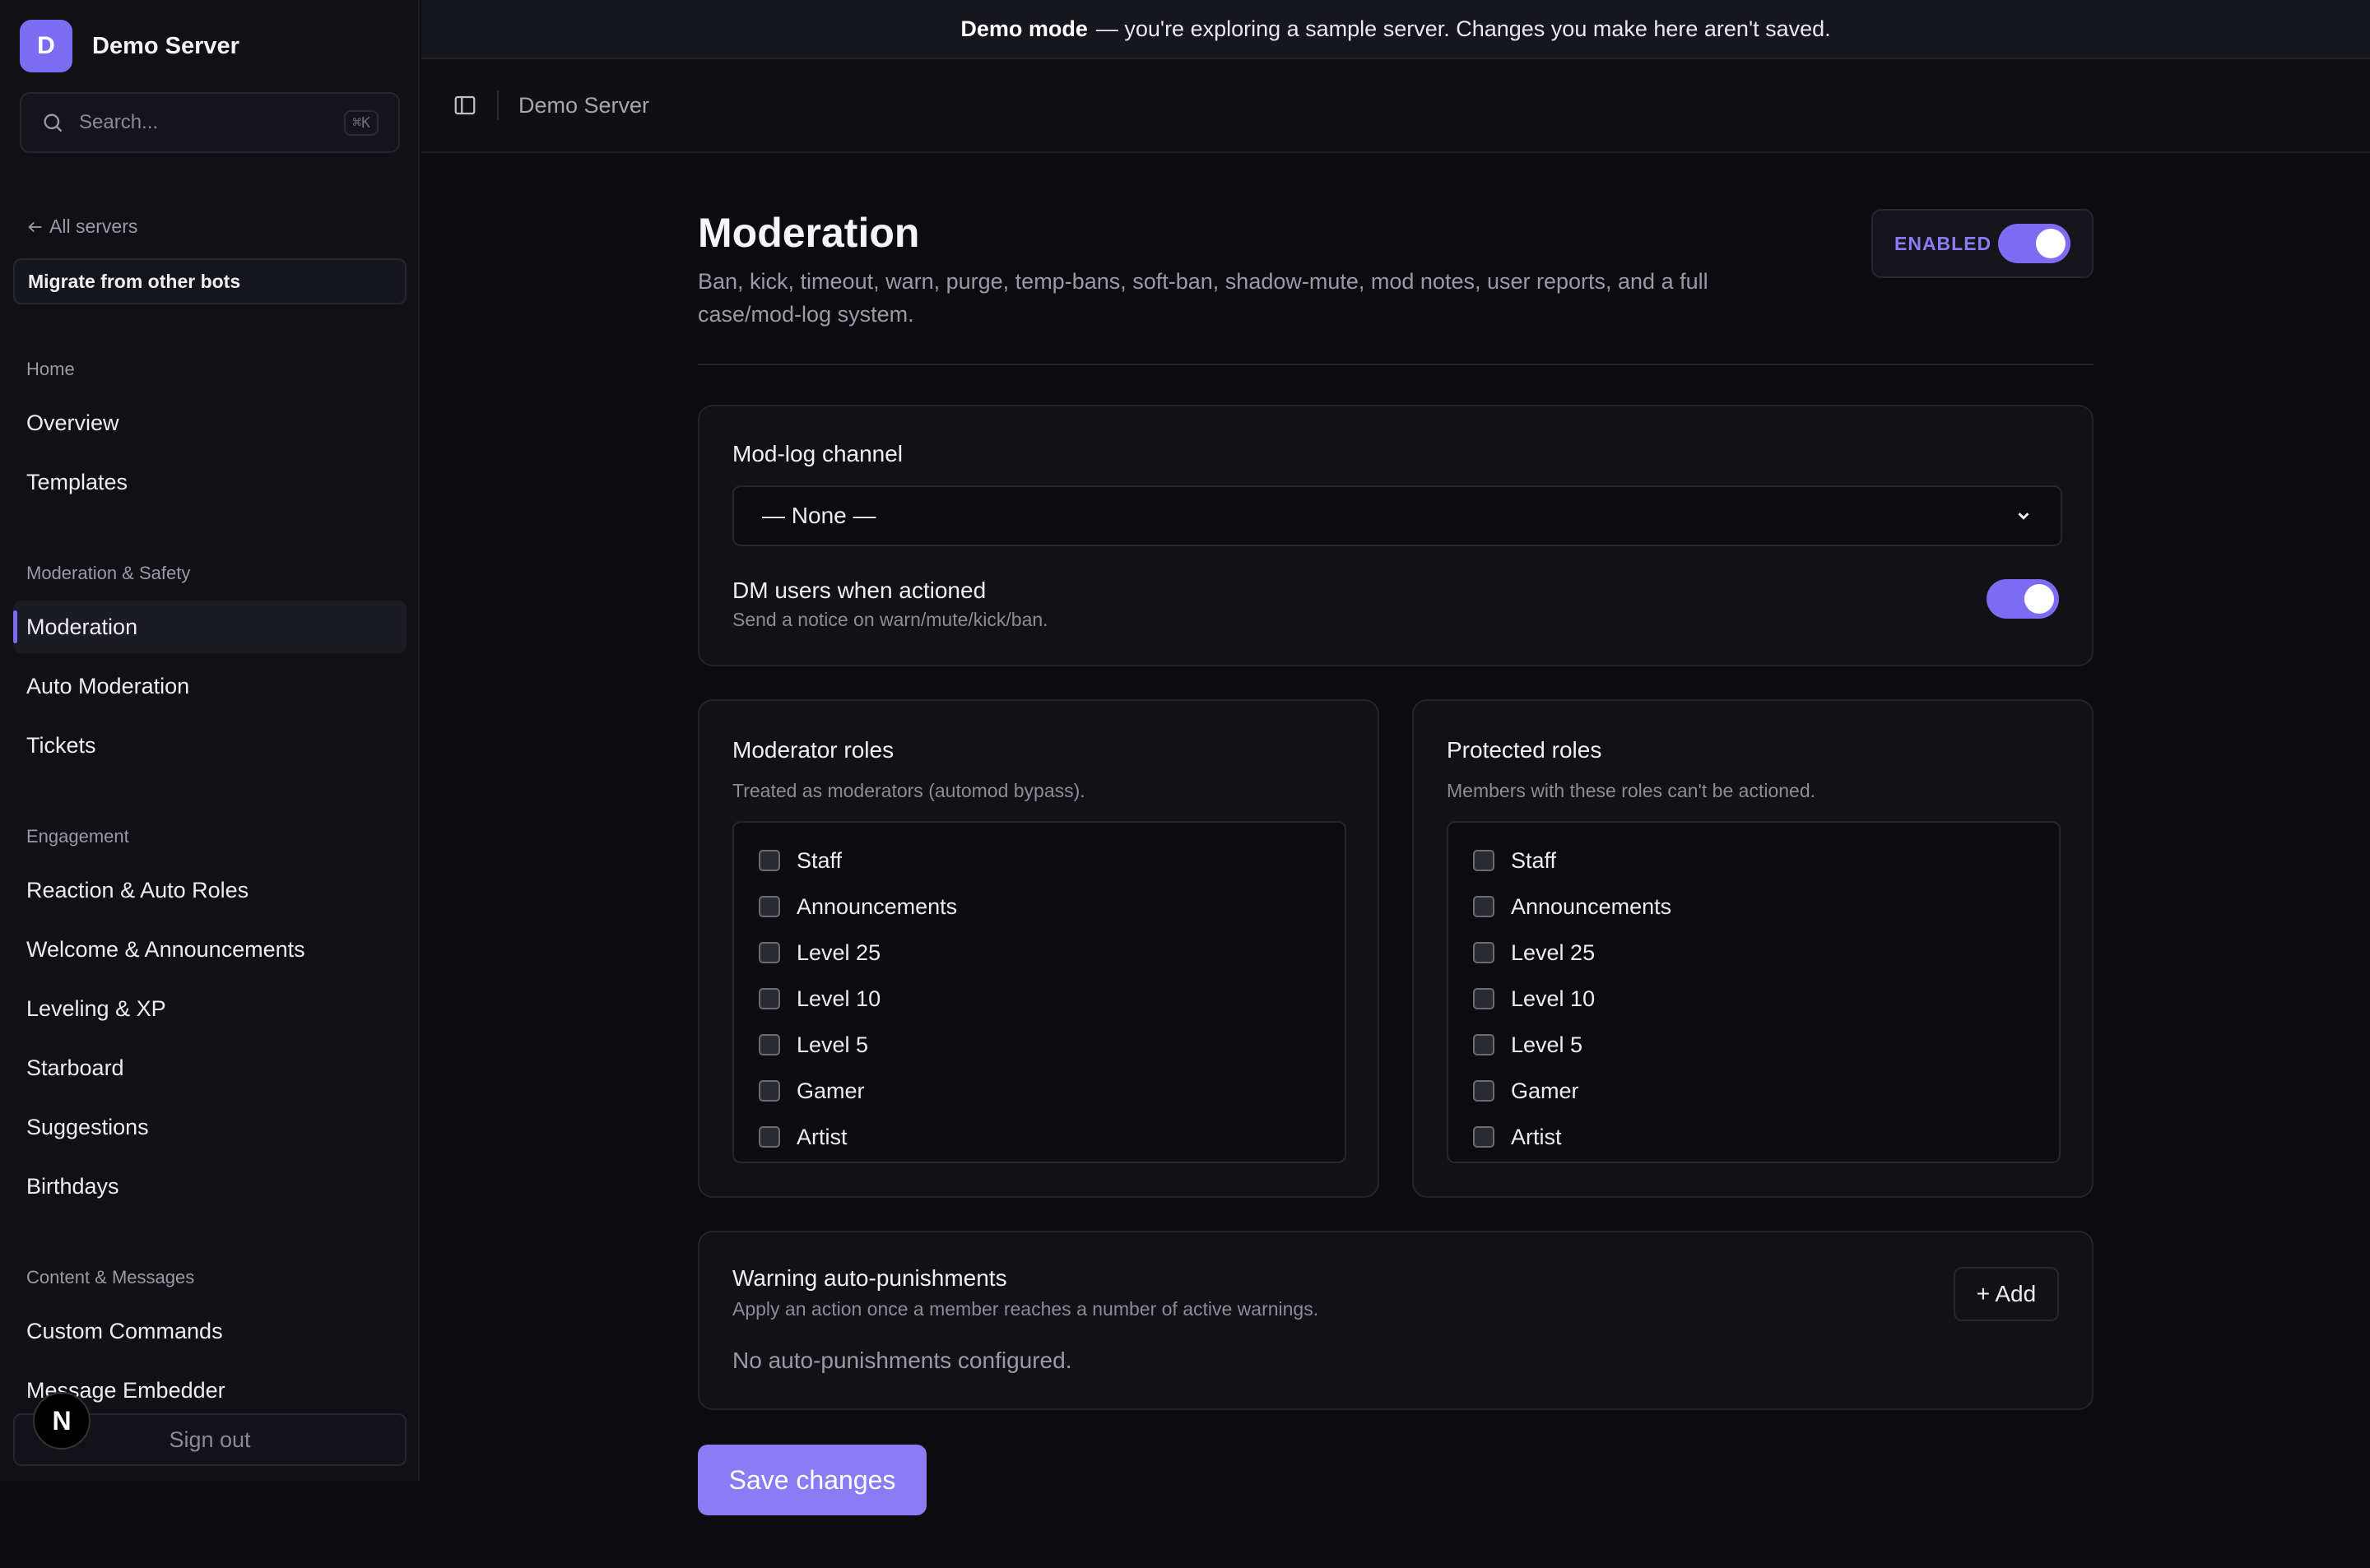  I want to click on auto-punishments-title: Warning auto-punishments, so click(869, 1278).